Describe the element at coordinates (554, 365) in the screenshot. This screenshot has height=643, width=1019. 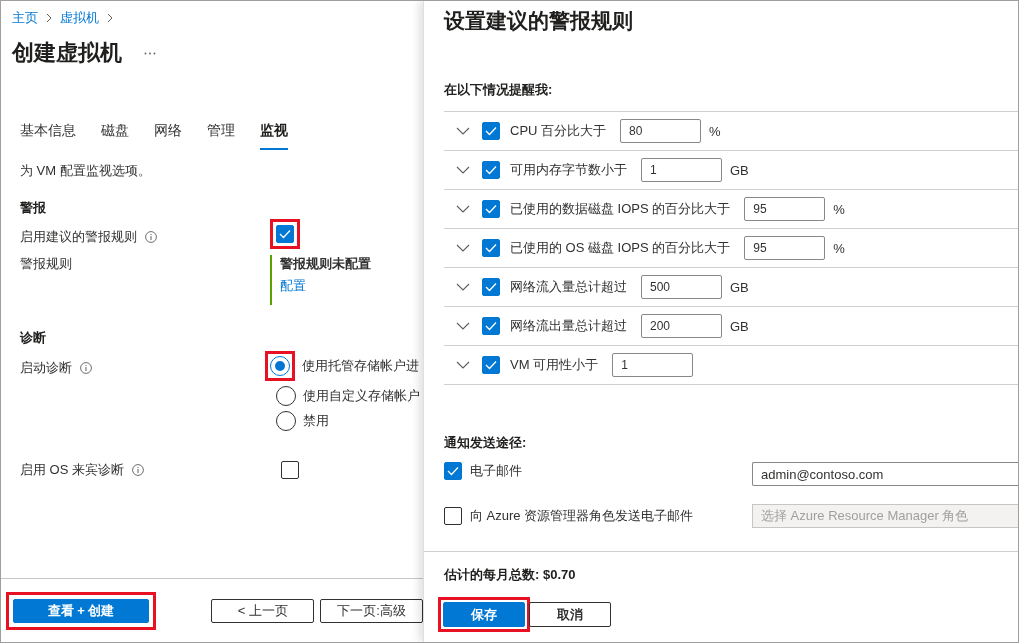
I see `condition-label: VM 可用性小于` at that location.